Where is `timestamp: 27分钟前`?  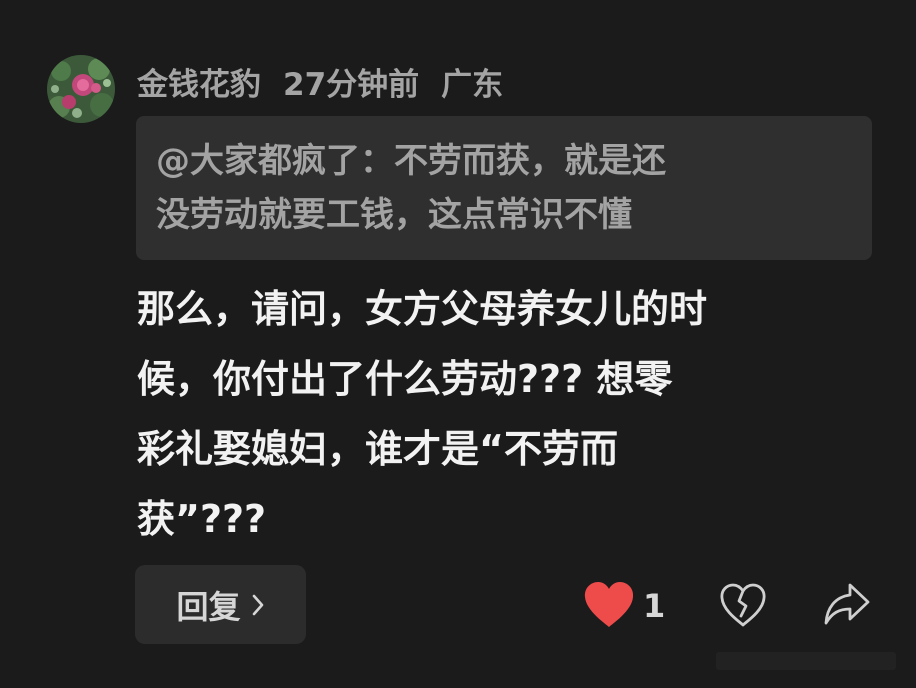
timestamp: 27分钟前 is located at coordinates (351, 84).